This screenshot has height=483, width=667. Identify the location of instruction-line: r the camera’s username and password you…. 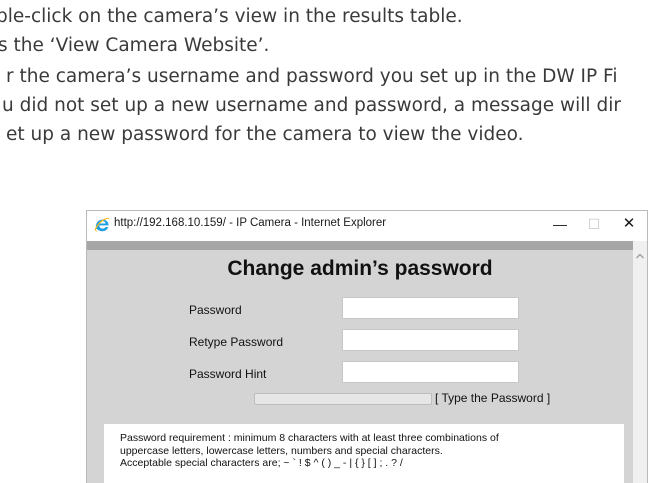
(312, 76).